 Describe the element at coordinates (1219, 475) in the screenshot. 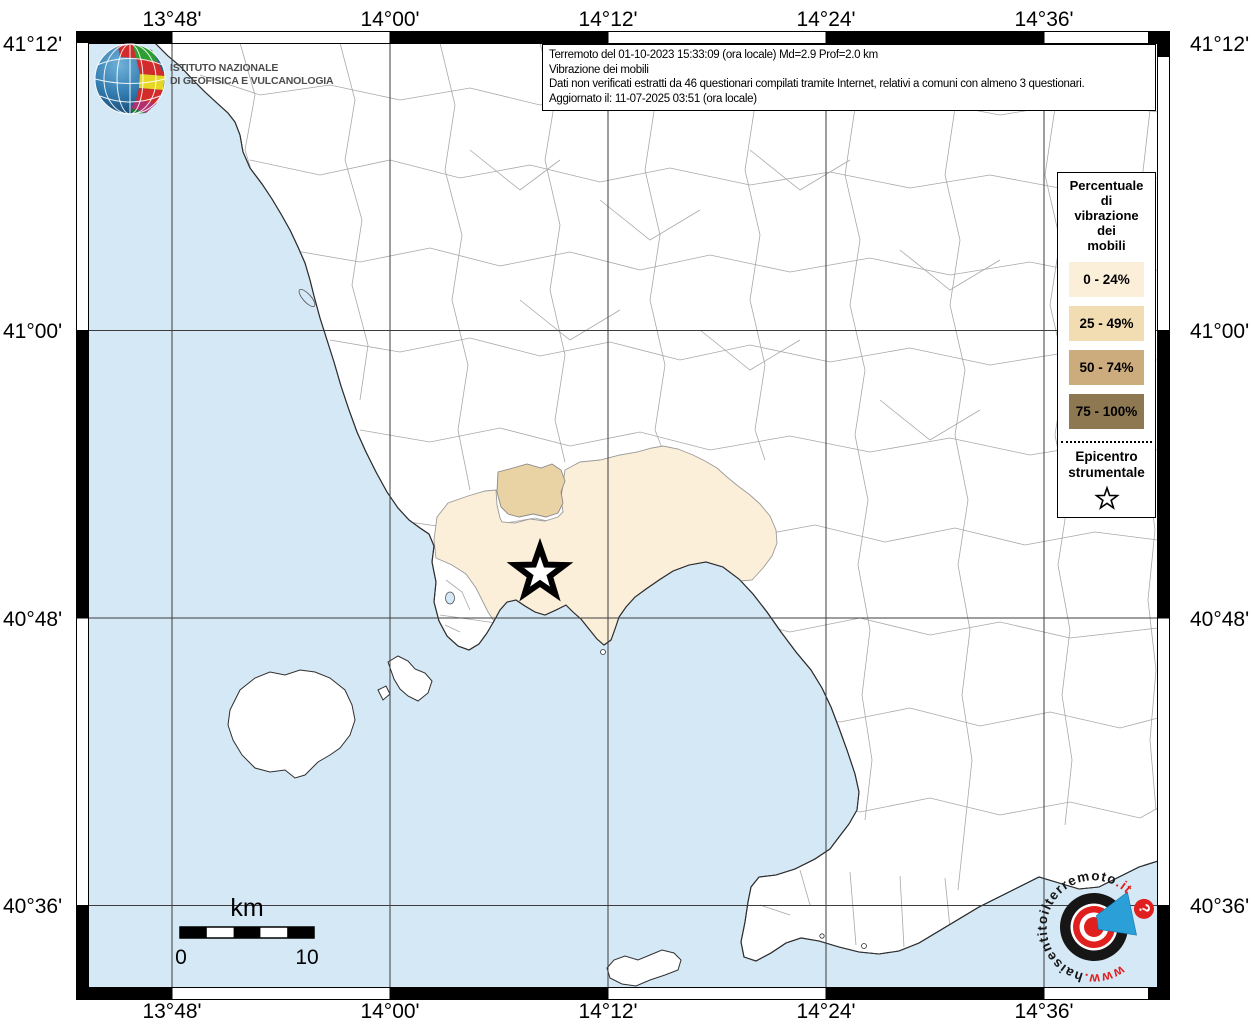

I see `axis-labels-right: 41°12' 41°00' 40°48' 40°36'` at that location.